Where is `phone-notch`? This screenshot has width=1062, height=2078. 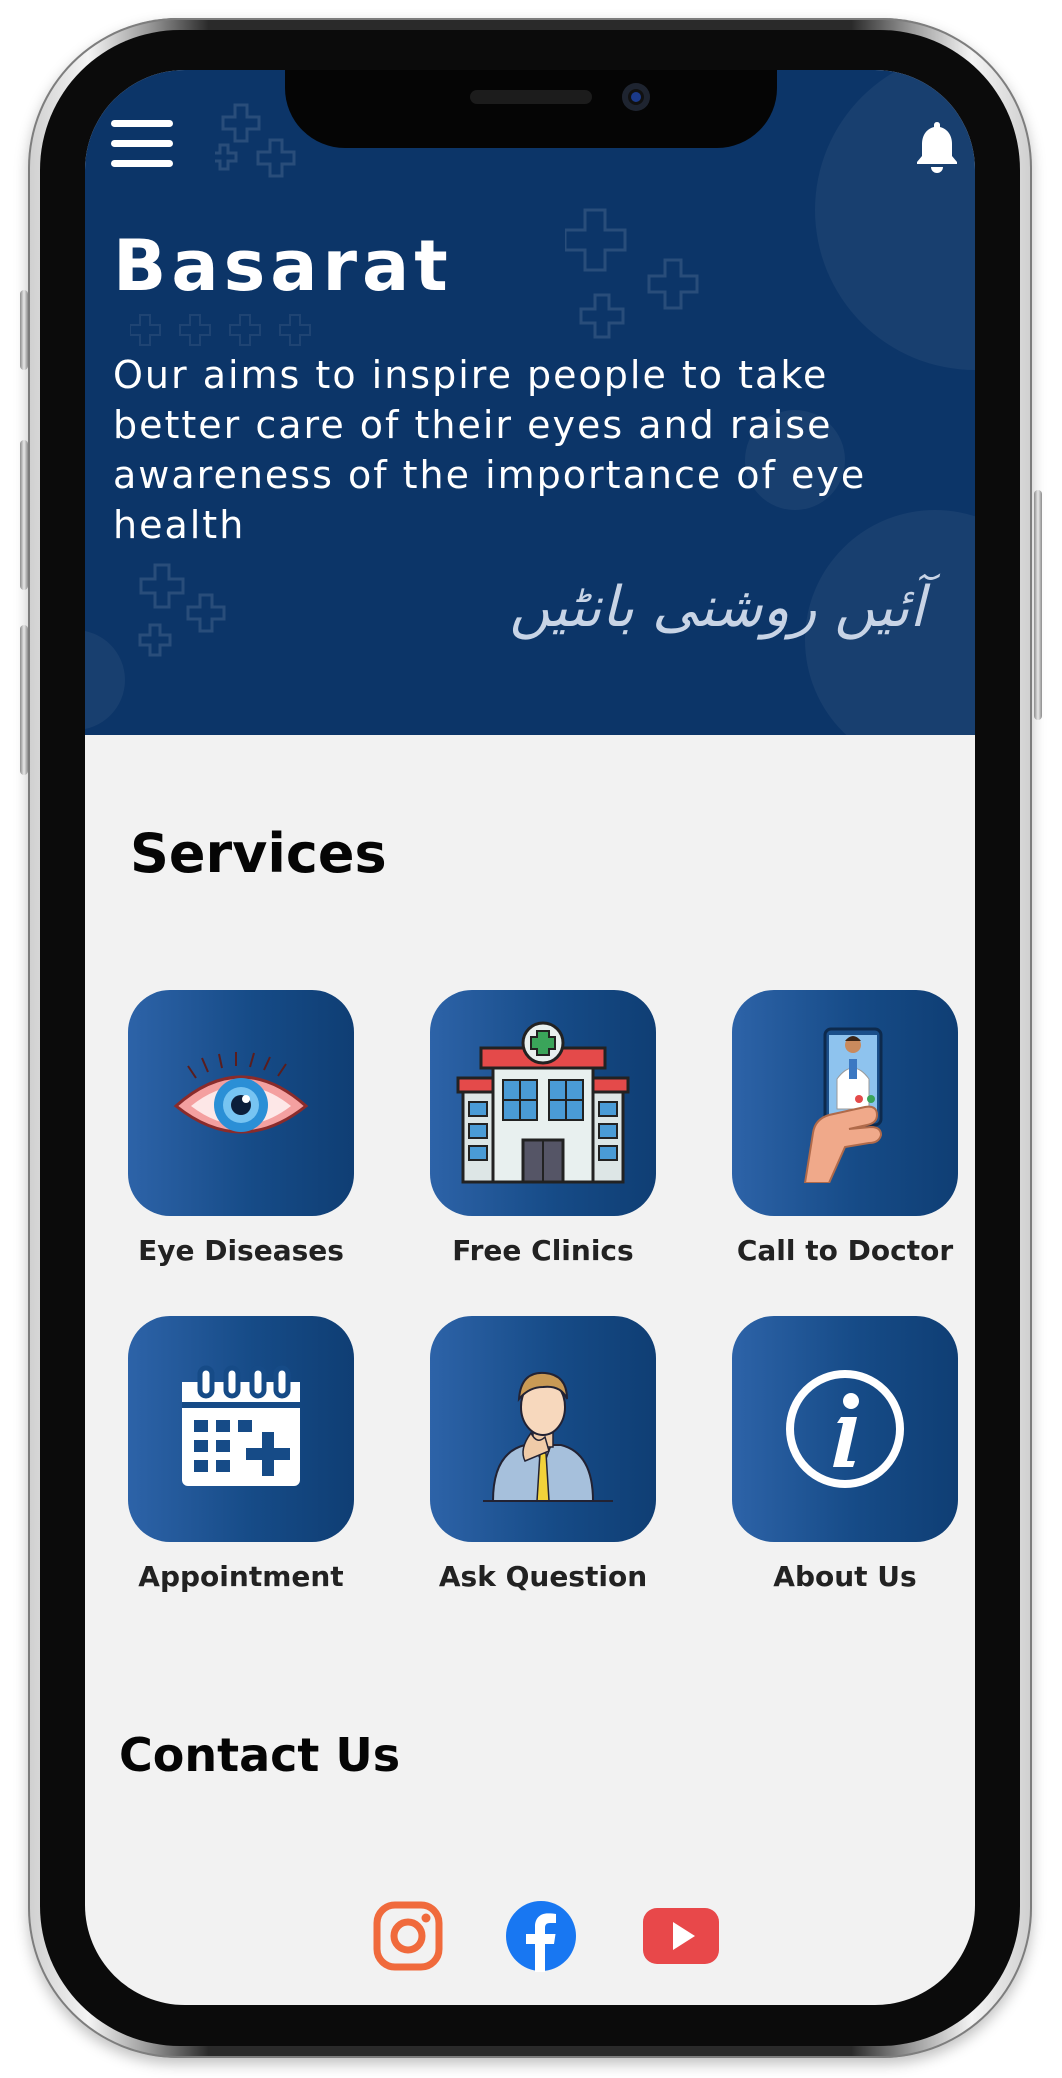
phone-notch is located at coordinates (531, 109).